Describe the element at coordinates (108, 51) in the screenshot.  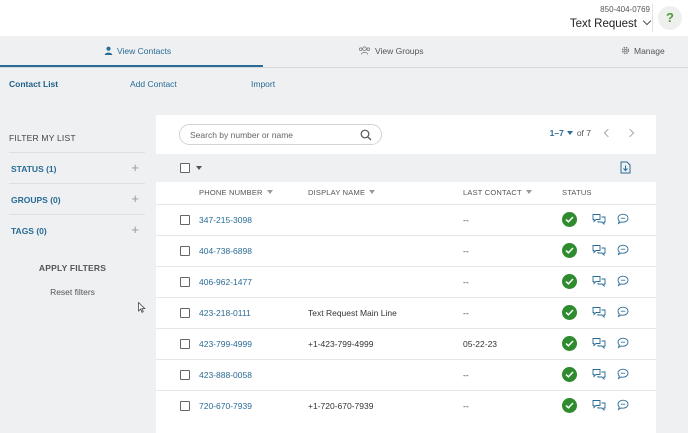
I see `person-icon` at that location.